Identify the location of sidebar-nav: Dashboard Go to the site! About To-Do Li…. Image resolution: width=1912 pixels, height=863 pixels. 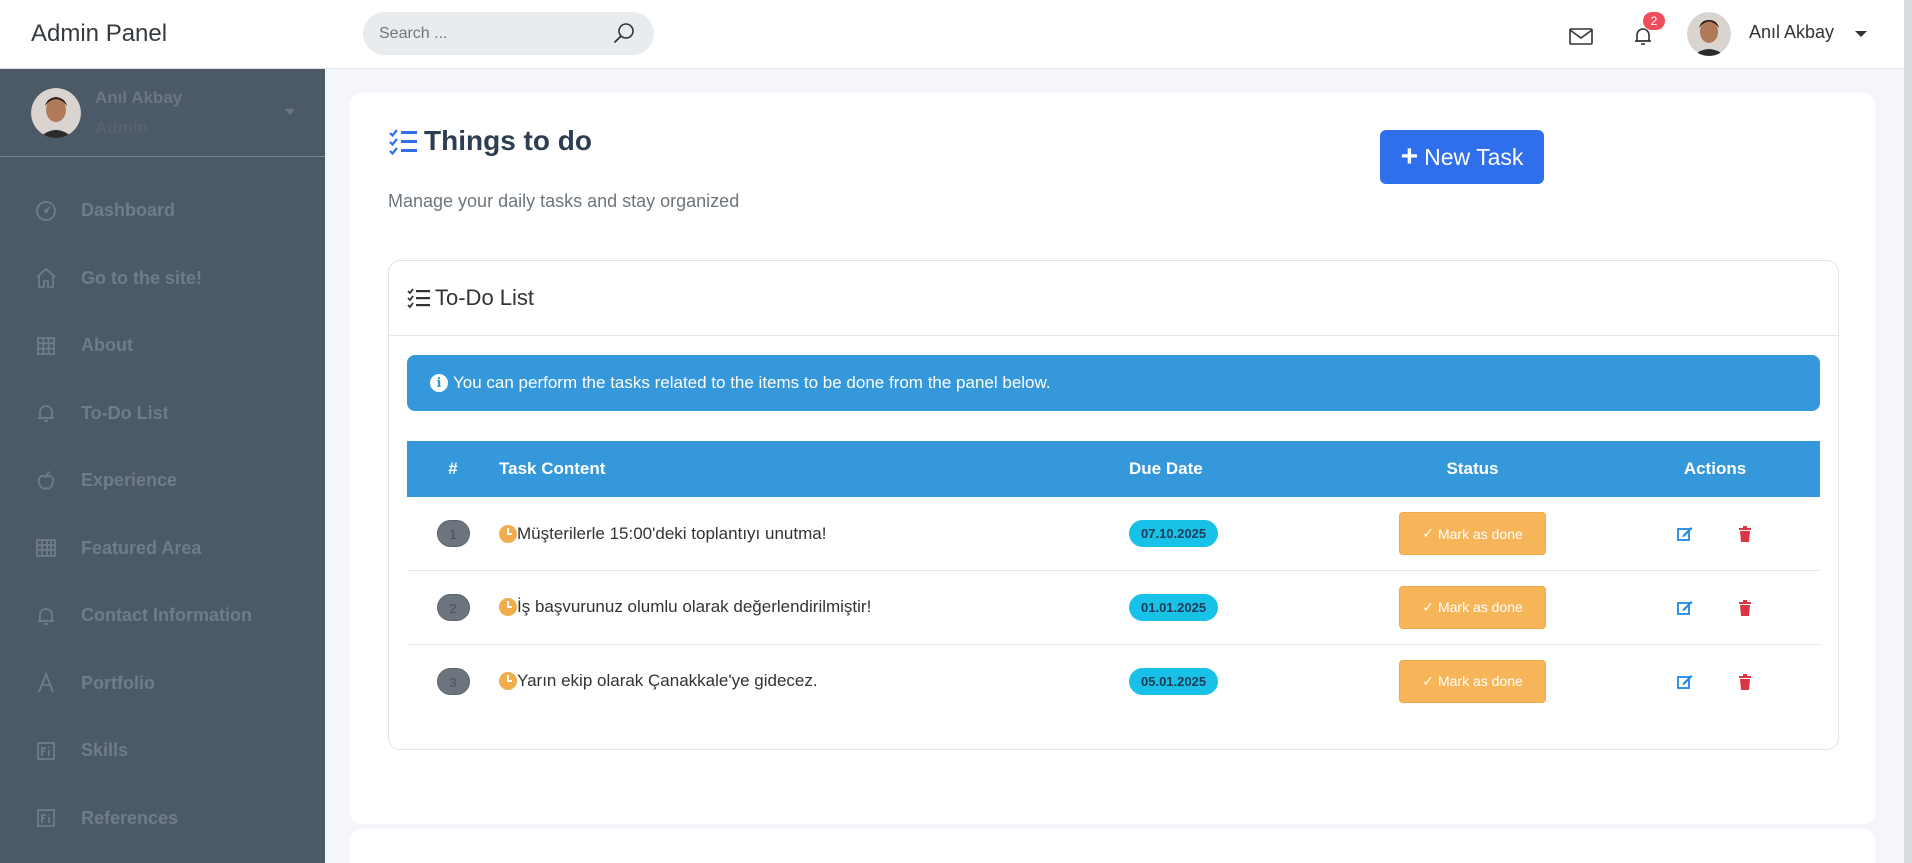
(162, 504).